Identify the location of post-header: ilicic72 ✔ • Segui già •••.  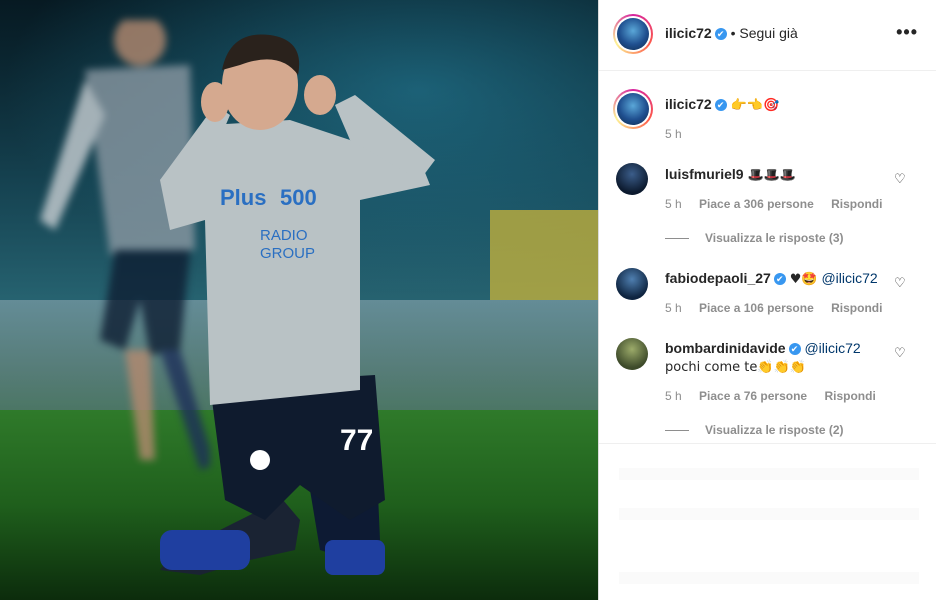
(767, 35).